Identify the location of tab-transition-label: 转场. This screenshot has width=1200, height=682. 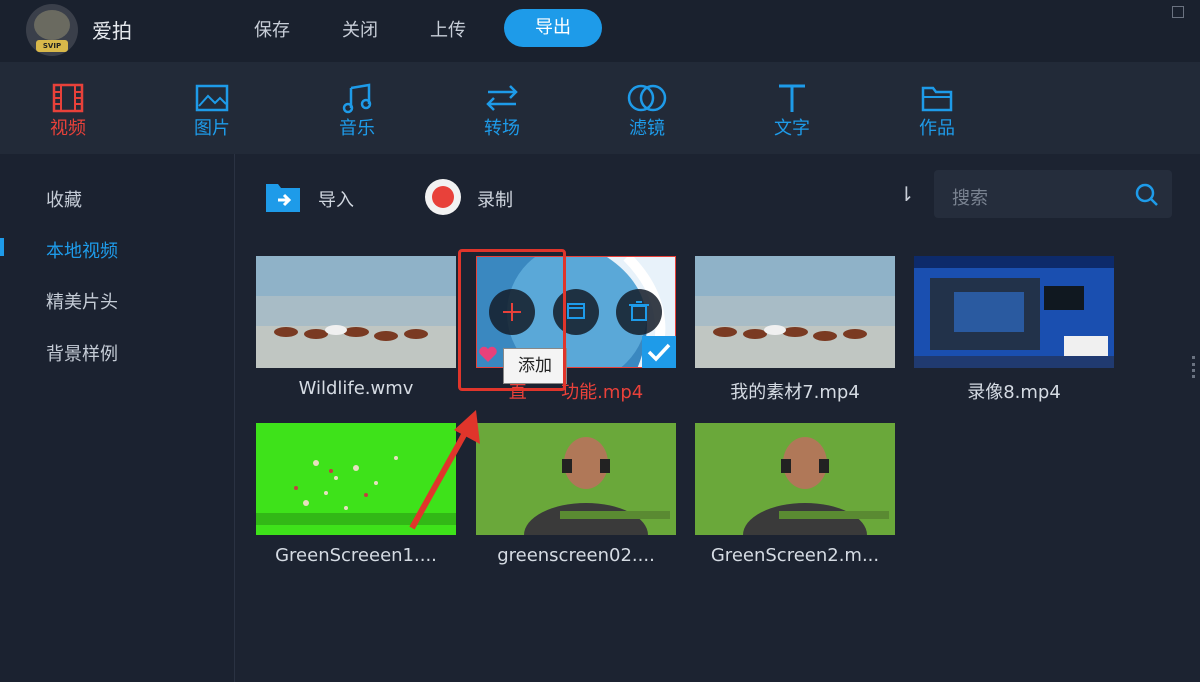
(502, 128).